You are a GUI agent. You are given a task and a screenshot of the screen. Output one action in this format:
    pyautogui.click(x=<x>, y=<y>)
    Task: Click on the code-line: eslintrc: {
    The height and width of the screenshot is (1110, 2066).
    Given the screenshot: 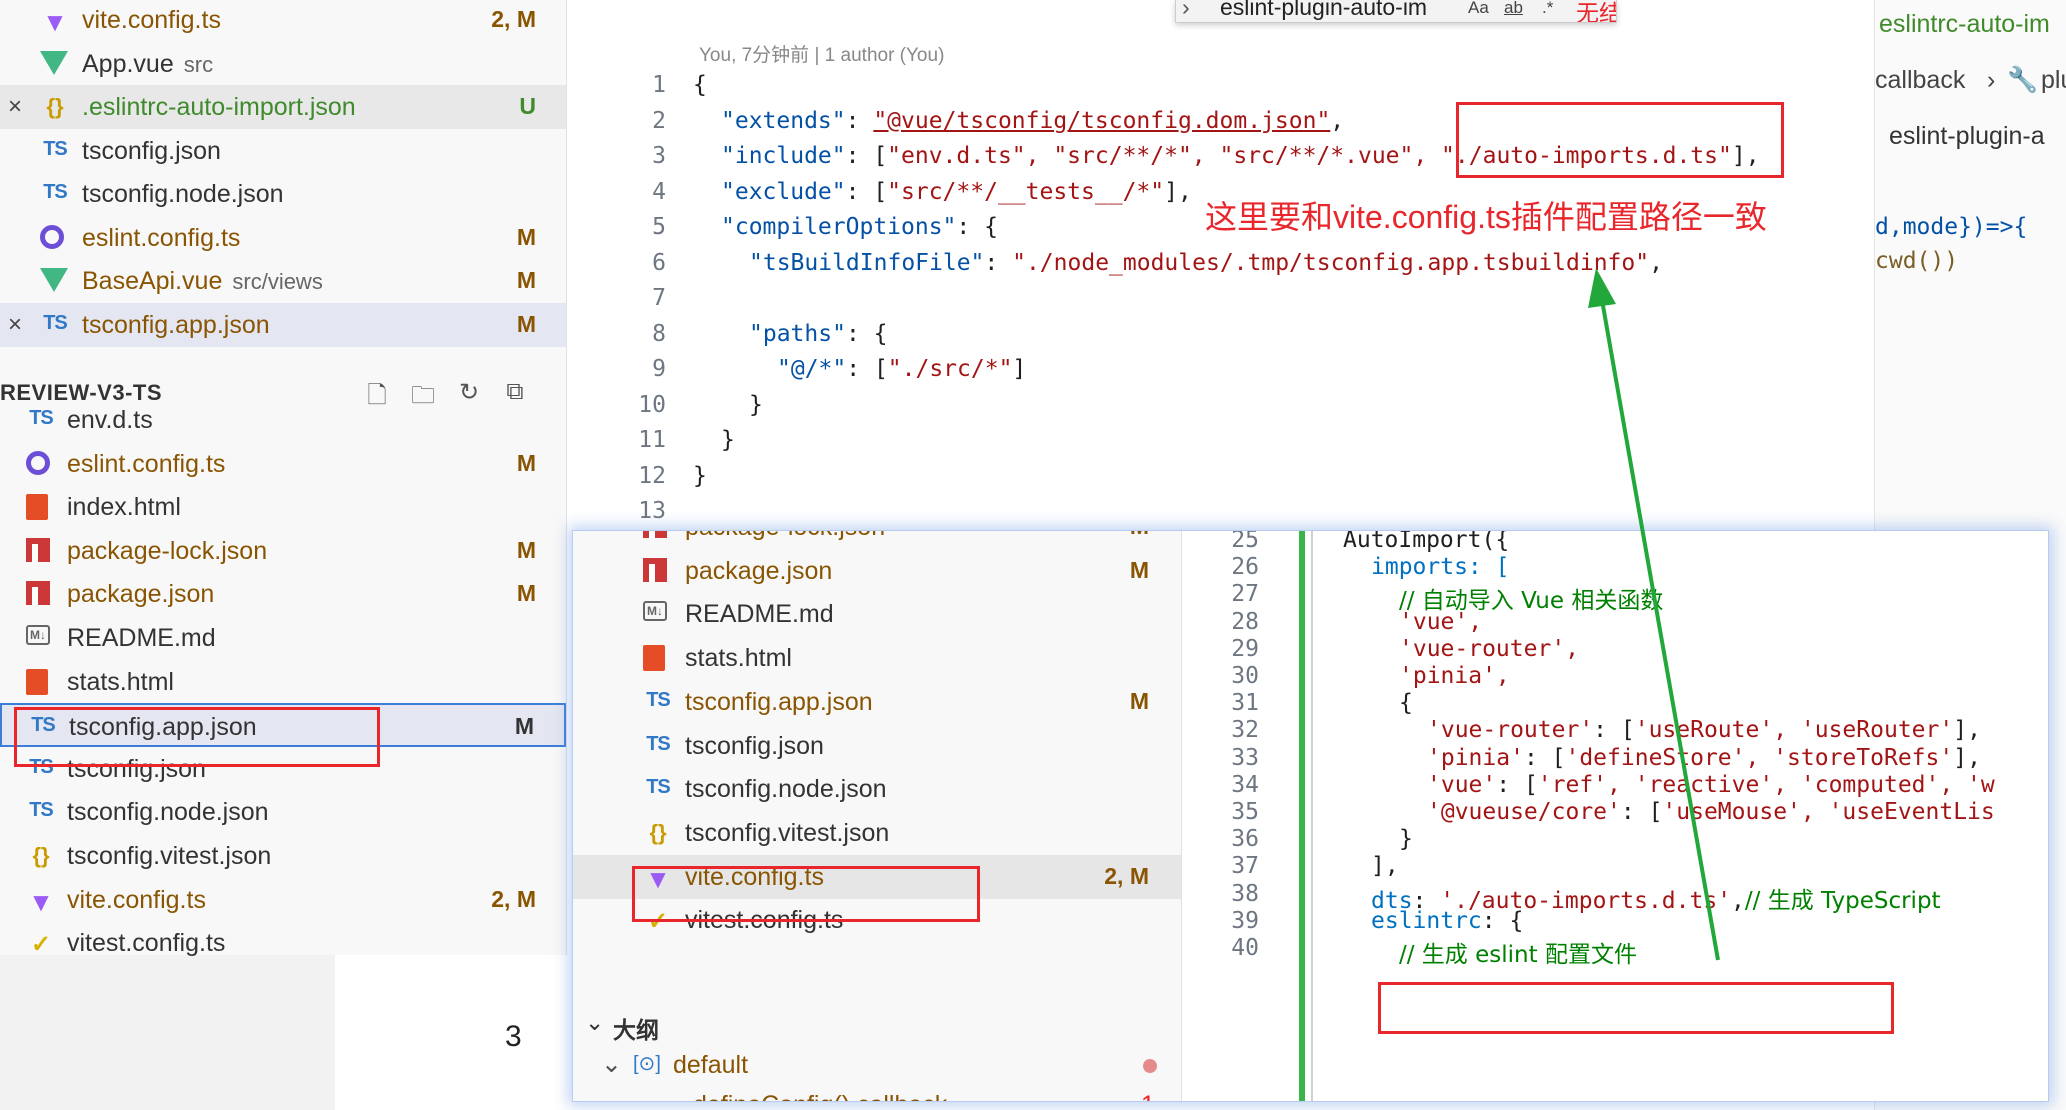 What is the action you would take?
    pyautogui.click(x=1447, y=921)
    